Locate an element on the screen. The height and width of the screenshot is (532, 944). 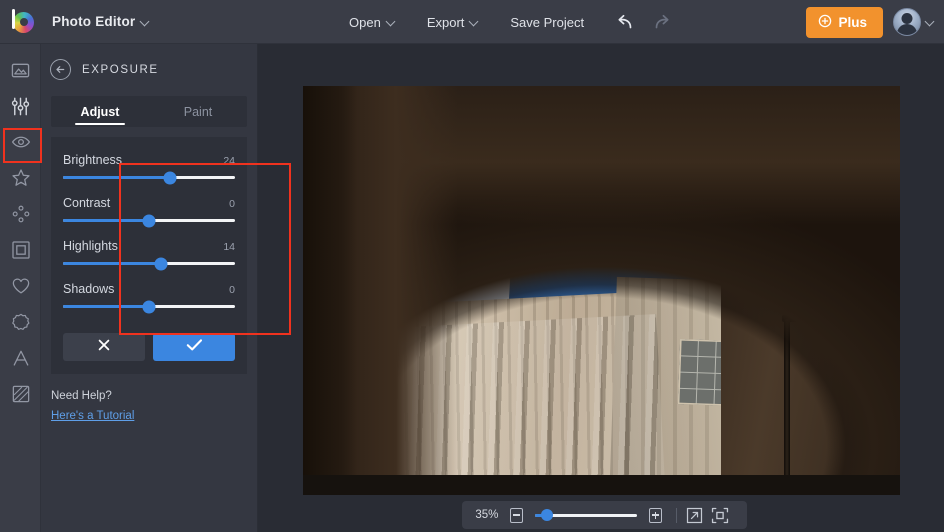
open-menu: Open is located at coordinates (372, 22).